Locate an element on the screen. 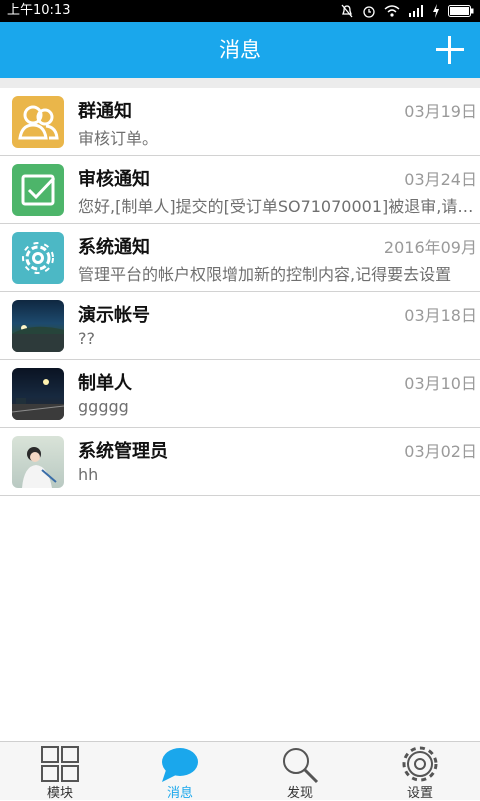 The image size is (480, 801). nav-modules: 模块 is located at coordinates (60, 771).